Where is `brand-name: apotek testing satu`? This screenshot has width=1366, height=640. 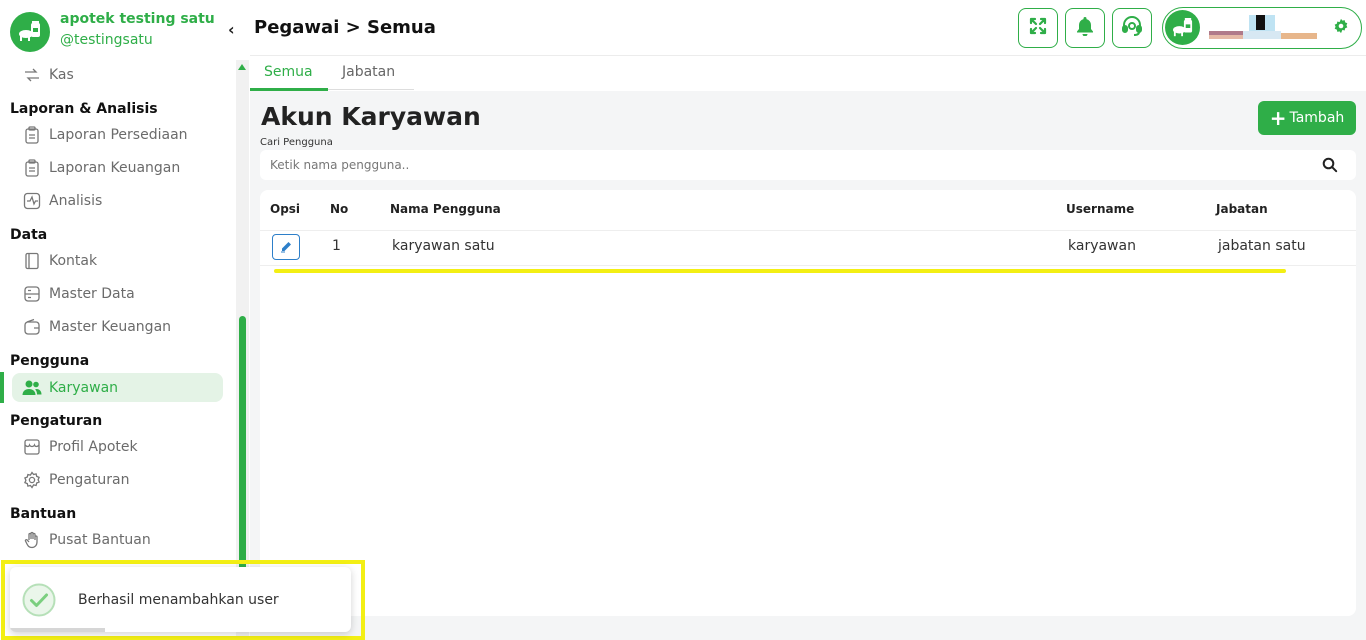 brand-name: apotek testing satu is located at coordinates (137, 19).